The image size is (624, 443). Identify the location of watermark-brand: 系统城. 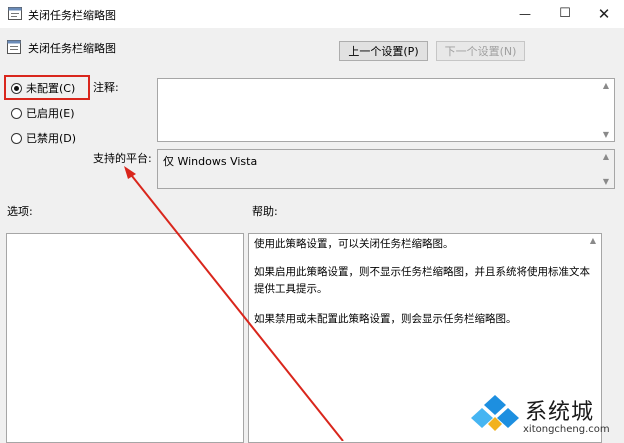
(560, 412).